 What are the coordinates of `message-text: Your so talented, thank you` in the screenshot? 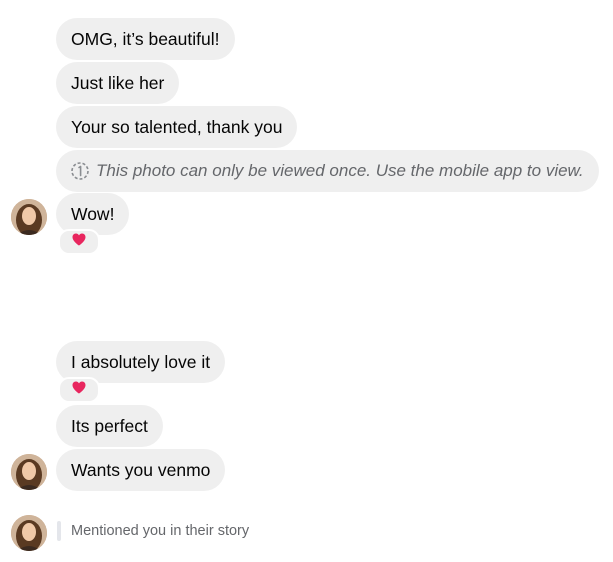 It's located at (177, 126).